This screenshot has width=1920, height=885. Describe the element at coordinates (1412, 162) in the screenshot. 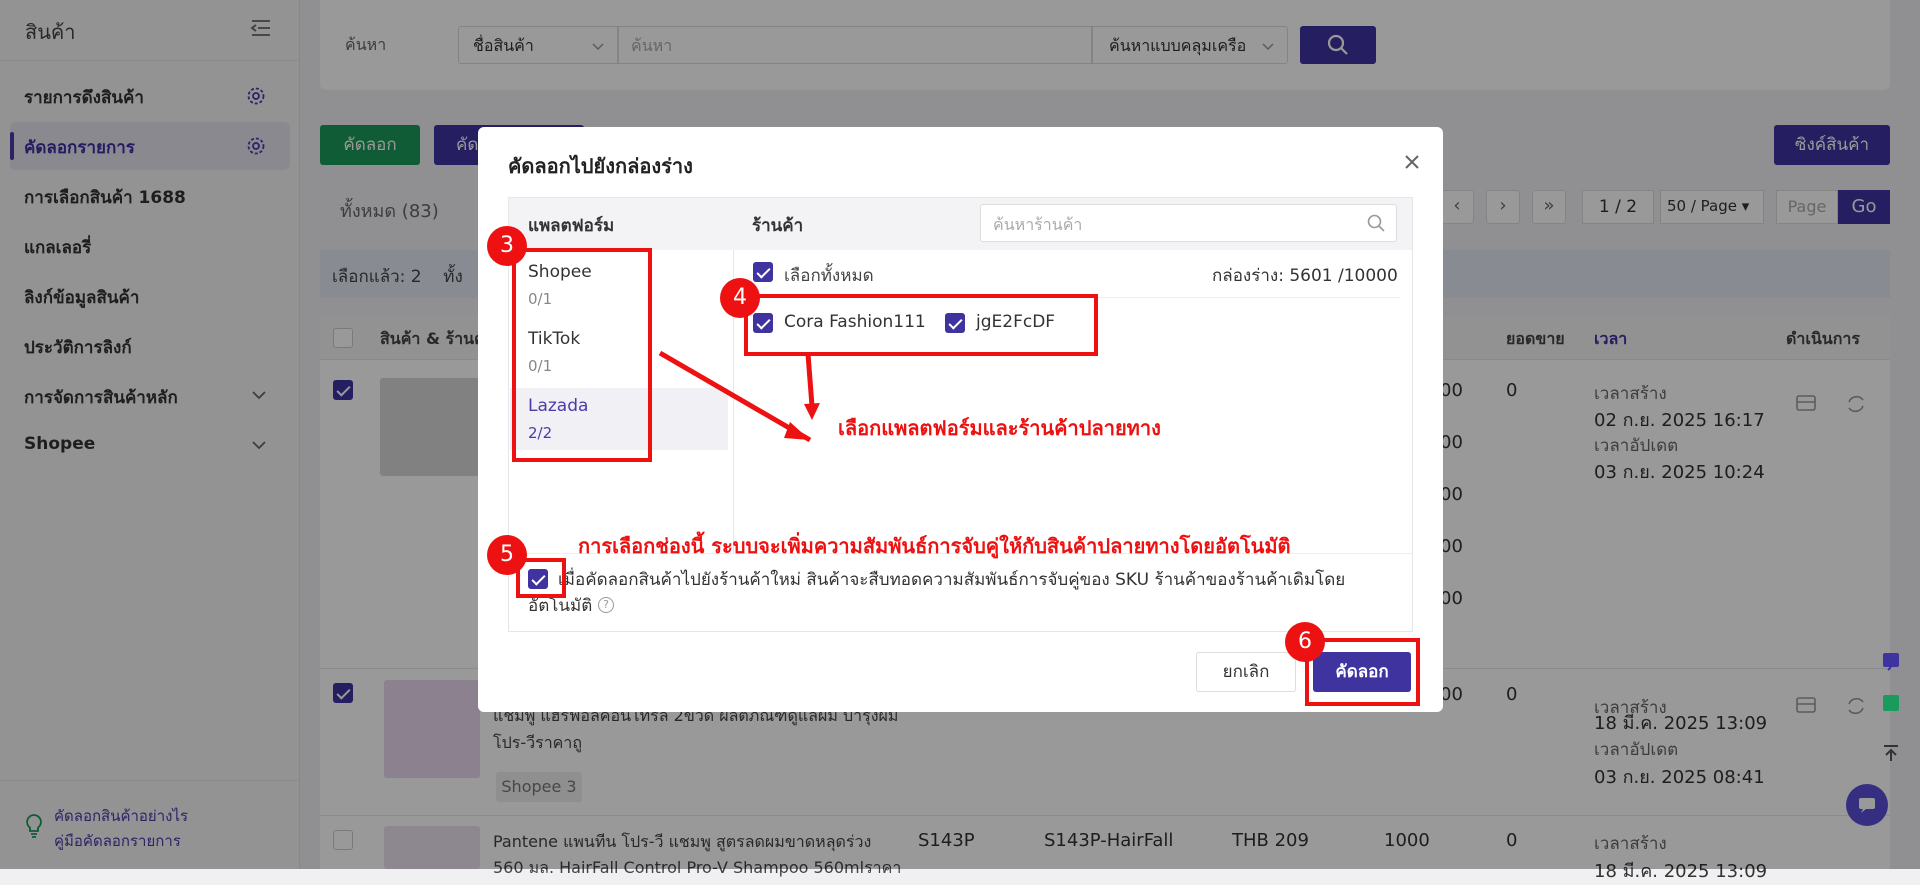

I see `close-icon` at that location.